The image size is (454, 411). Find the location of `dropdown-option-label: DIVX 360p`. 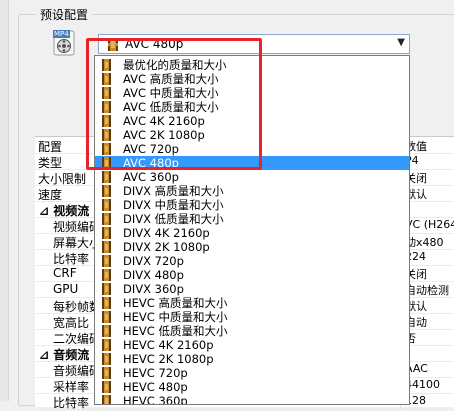

dropdown-option-label: DIVX 360p is located at coordinates (153, 289).